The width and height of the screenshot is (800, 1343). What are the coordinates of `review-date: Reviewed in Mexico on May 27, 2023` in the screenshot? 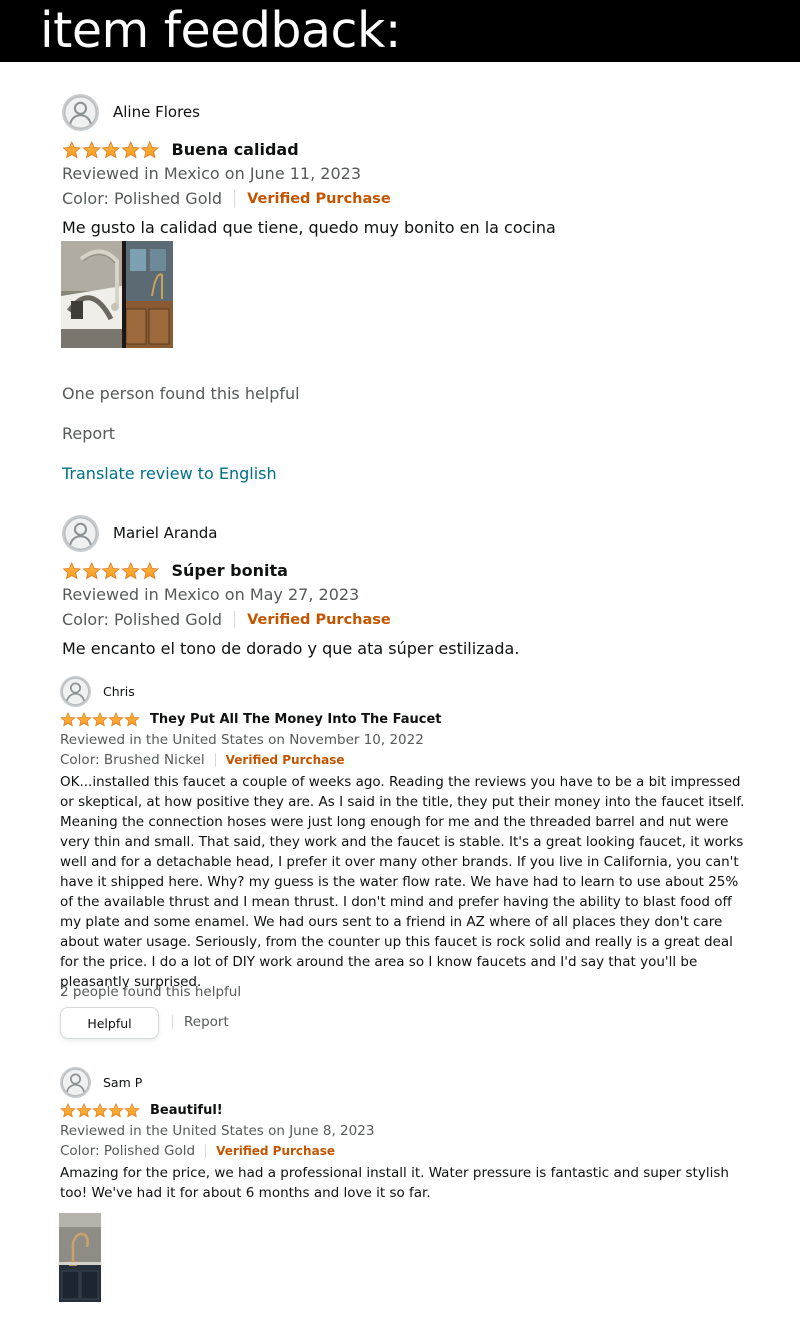 It's located at (211, 594).